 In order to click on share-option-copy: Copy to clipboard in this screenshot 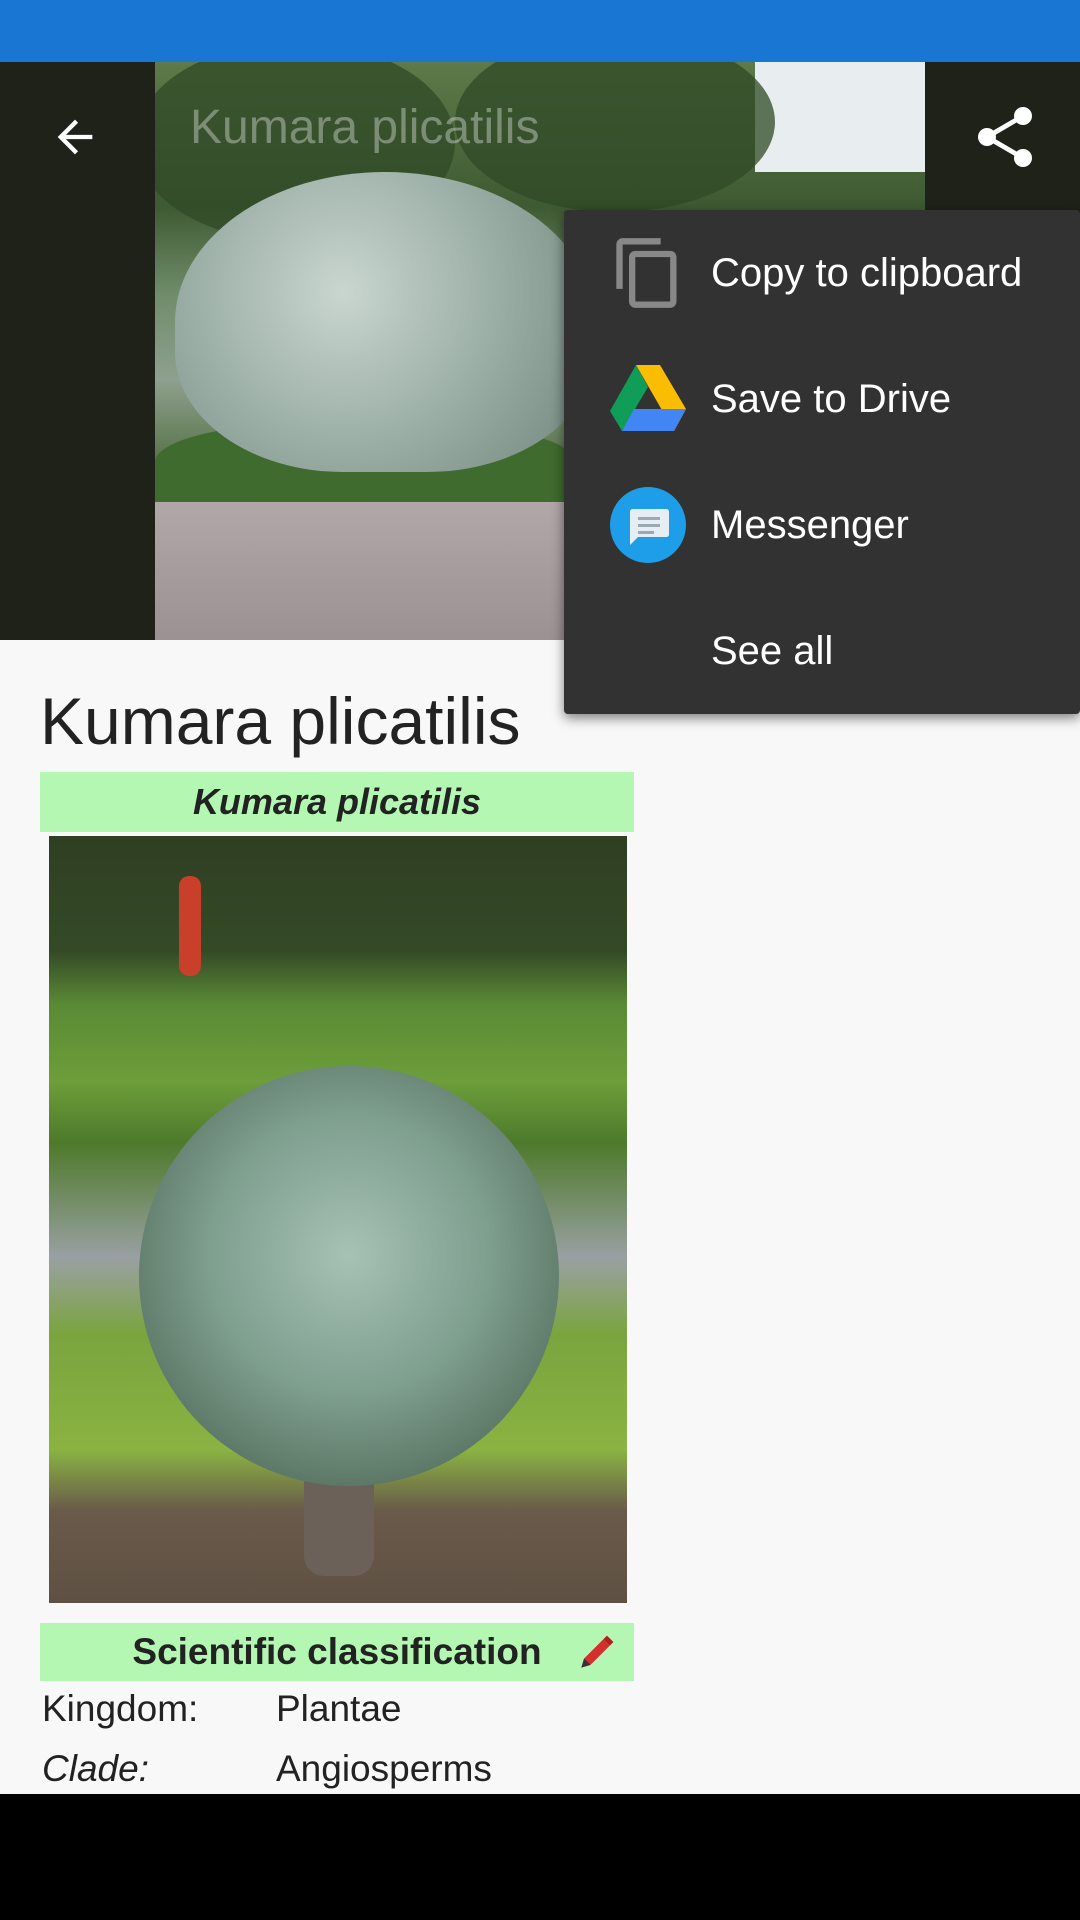, I will do `click(822, 273)`.